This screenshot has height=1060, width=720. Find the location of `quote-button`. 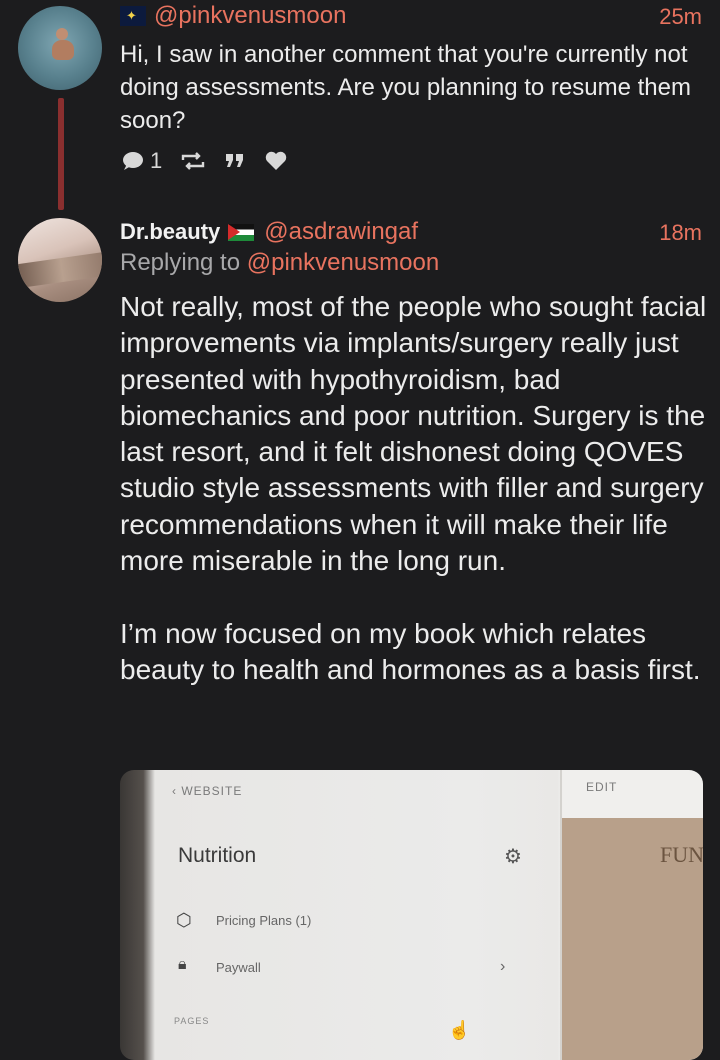

quote-button is located at coordinates (235, 161).